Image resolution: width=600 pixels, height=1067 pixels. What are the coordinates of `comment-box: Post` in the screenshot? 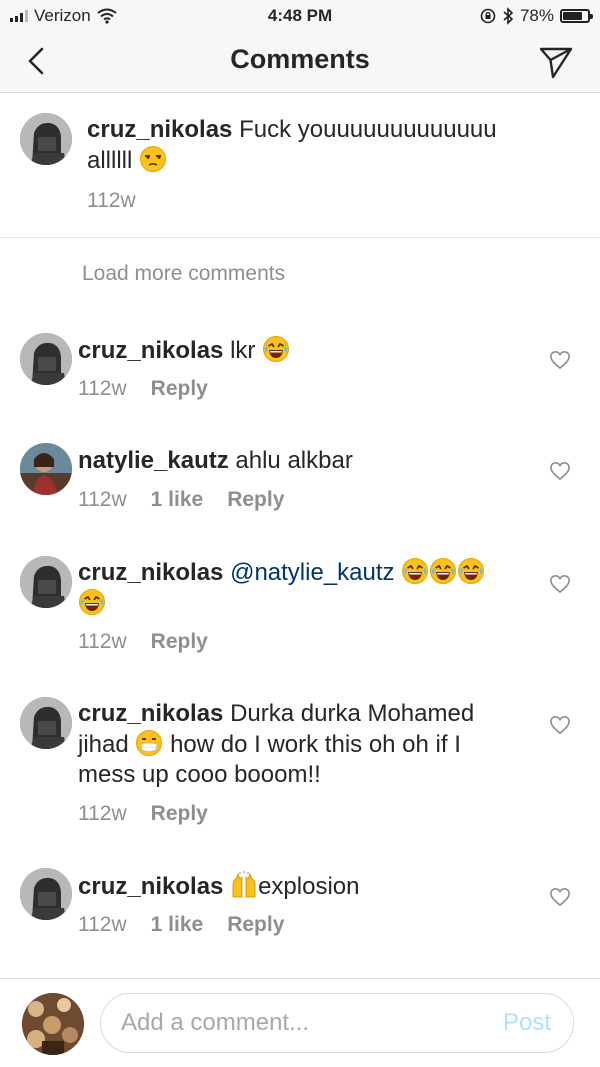 It's located at (337, 1023).